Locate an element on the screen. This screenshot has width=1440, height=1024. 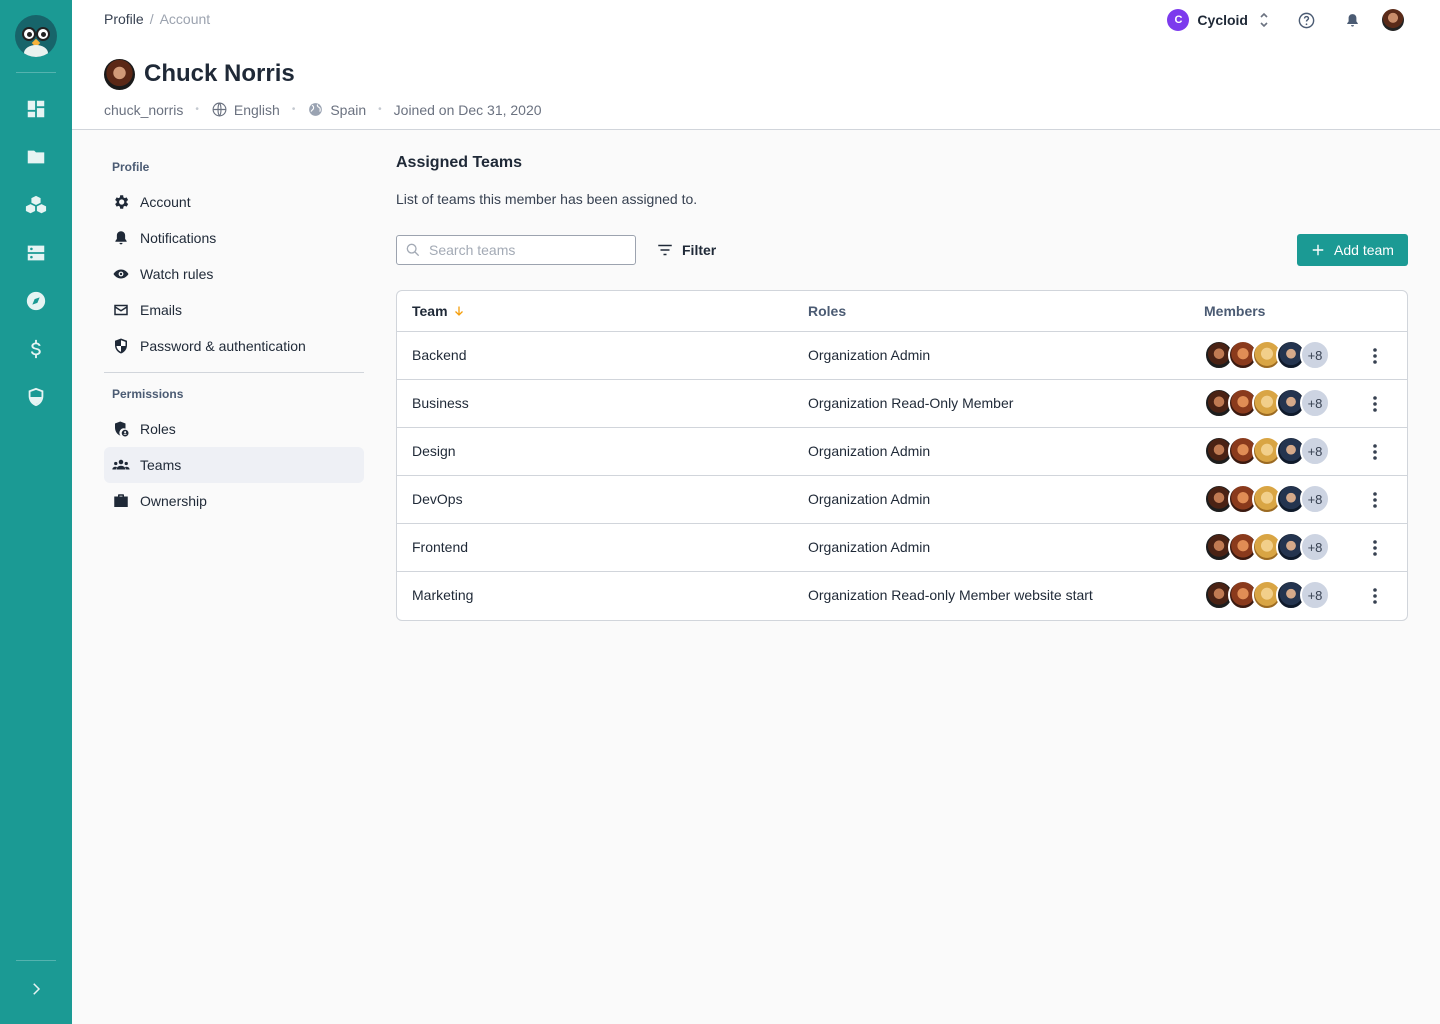
user-avatar is located at coordinates (119, 74).